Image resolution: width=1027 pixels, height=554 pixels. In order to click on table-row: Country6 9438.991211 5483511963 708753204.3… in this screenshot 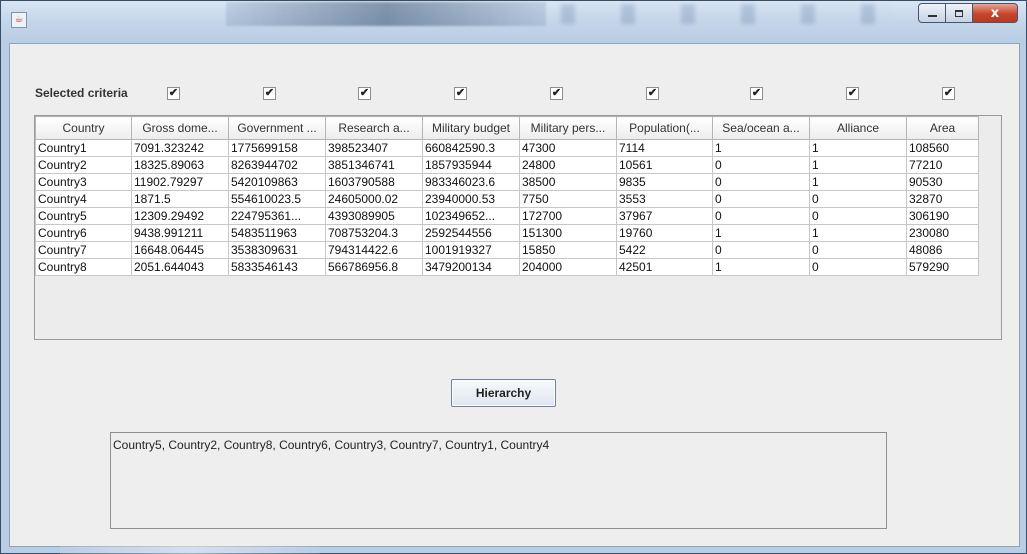, I will do `click(507, 233)`.